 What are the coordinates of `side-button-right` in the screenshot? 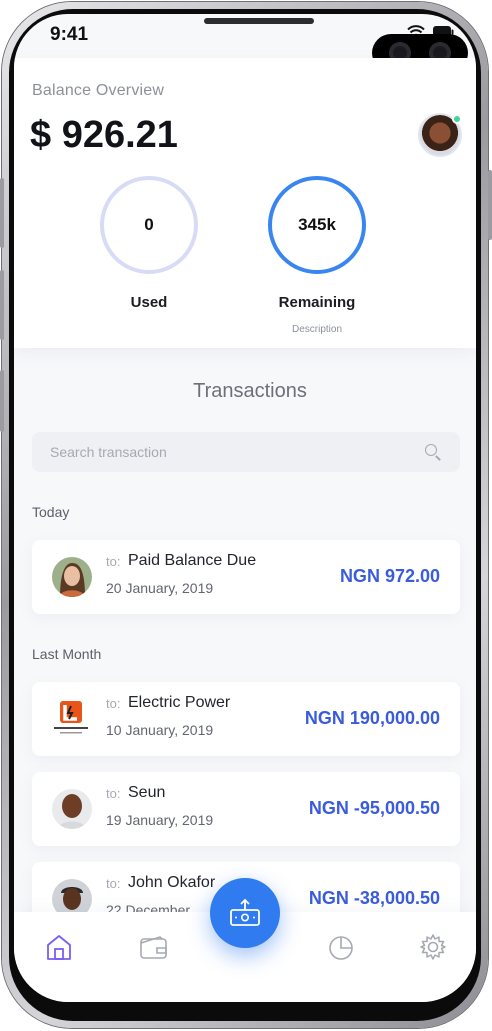 It's located at (490, 205).